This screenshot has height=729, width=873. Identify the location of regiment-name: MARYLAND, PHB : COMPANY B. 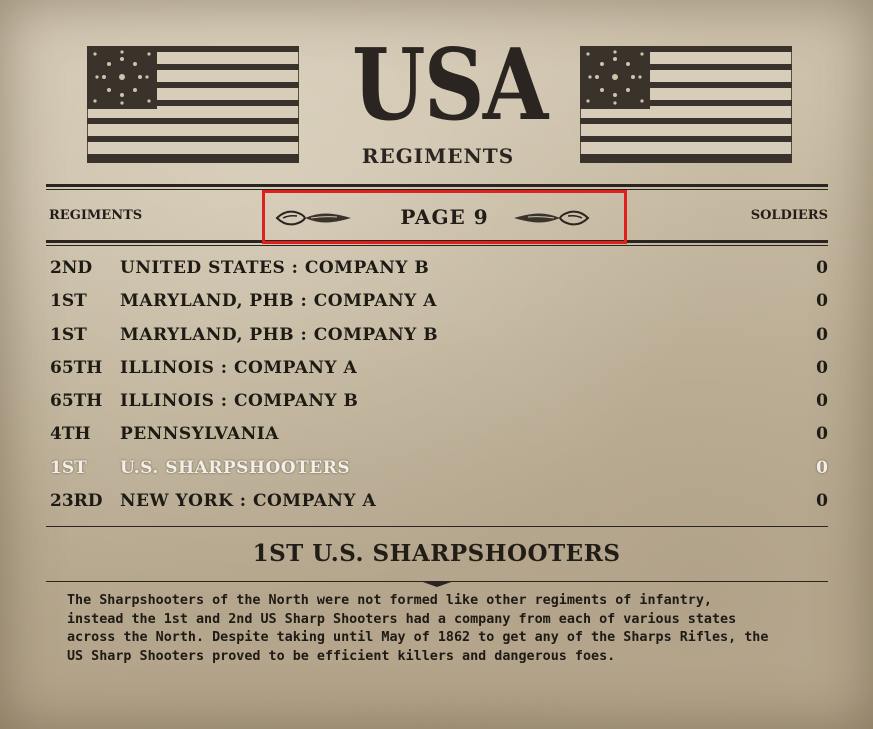
(279, 334).